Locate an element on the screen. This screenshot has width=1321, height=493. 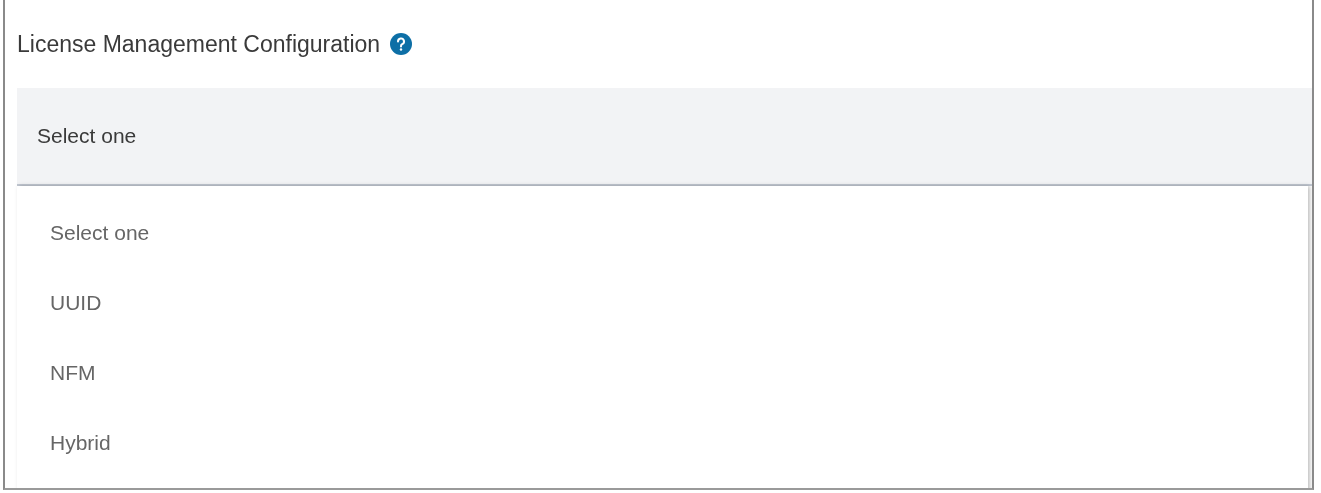
dropdown-option: Hybrid is located at coordinates (662, 443).